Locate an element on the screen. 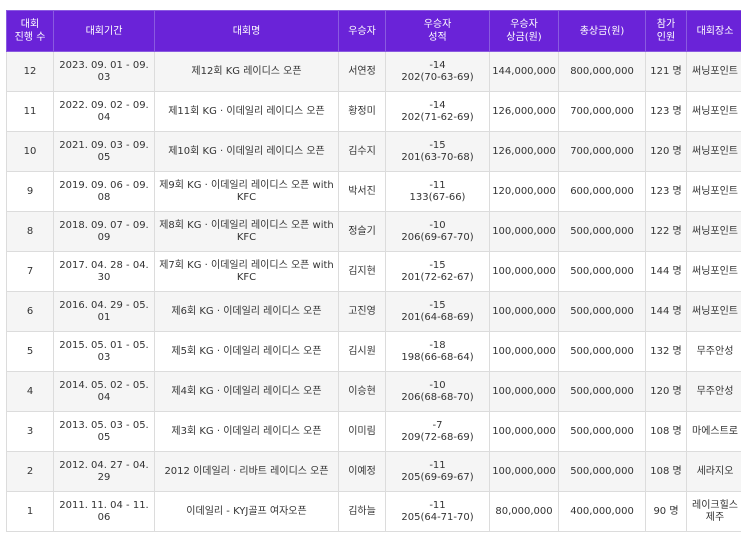 The height and width of the screenshot is (542, 741). cell-period: 2015. 05. 01 - 05. 03 is located at coordinates (104, 351).